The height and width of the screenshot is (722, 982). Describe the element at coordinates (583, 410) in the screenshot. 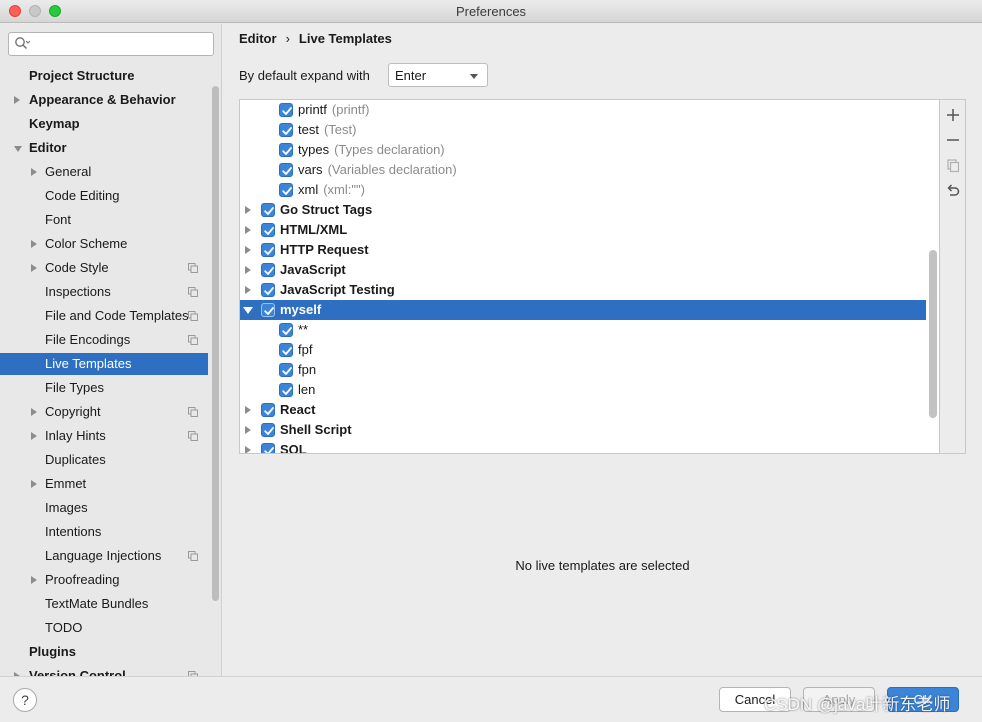

I see `template-group-row: React` at that location.